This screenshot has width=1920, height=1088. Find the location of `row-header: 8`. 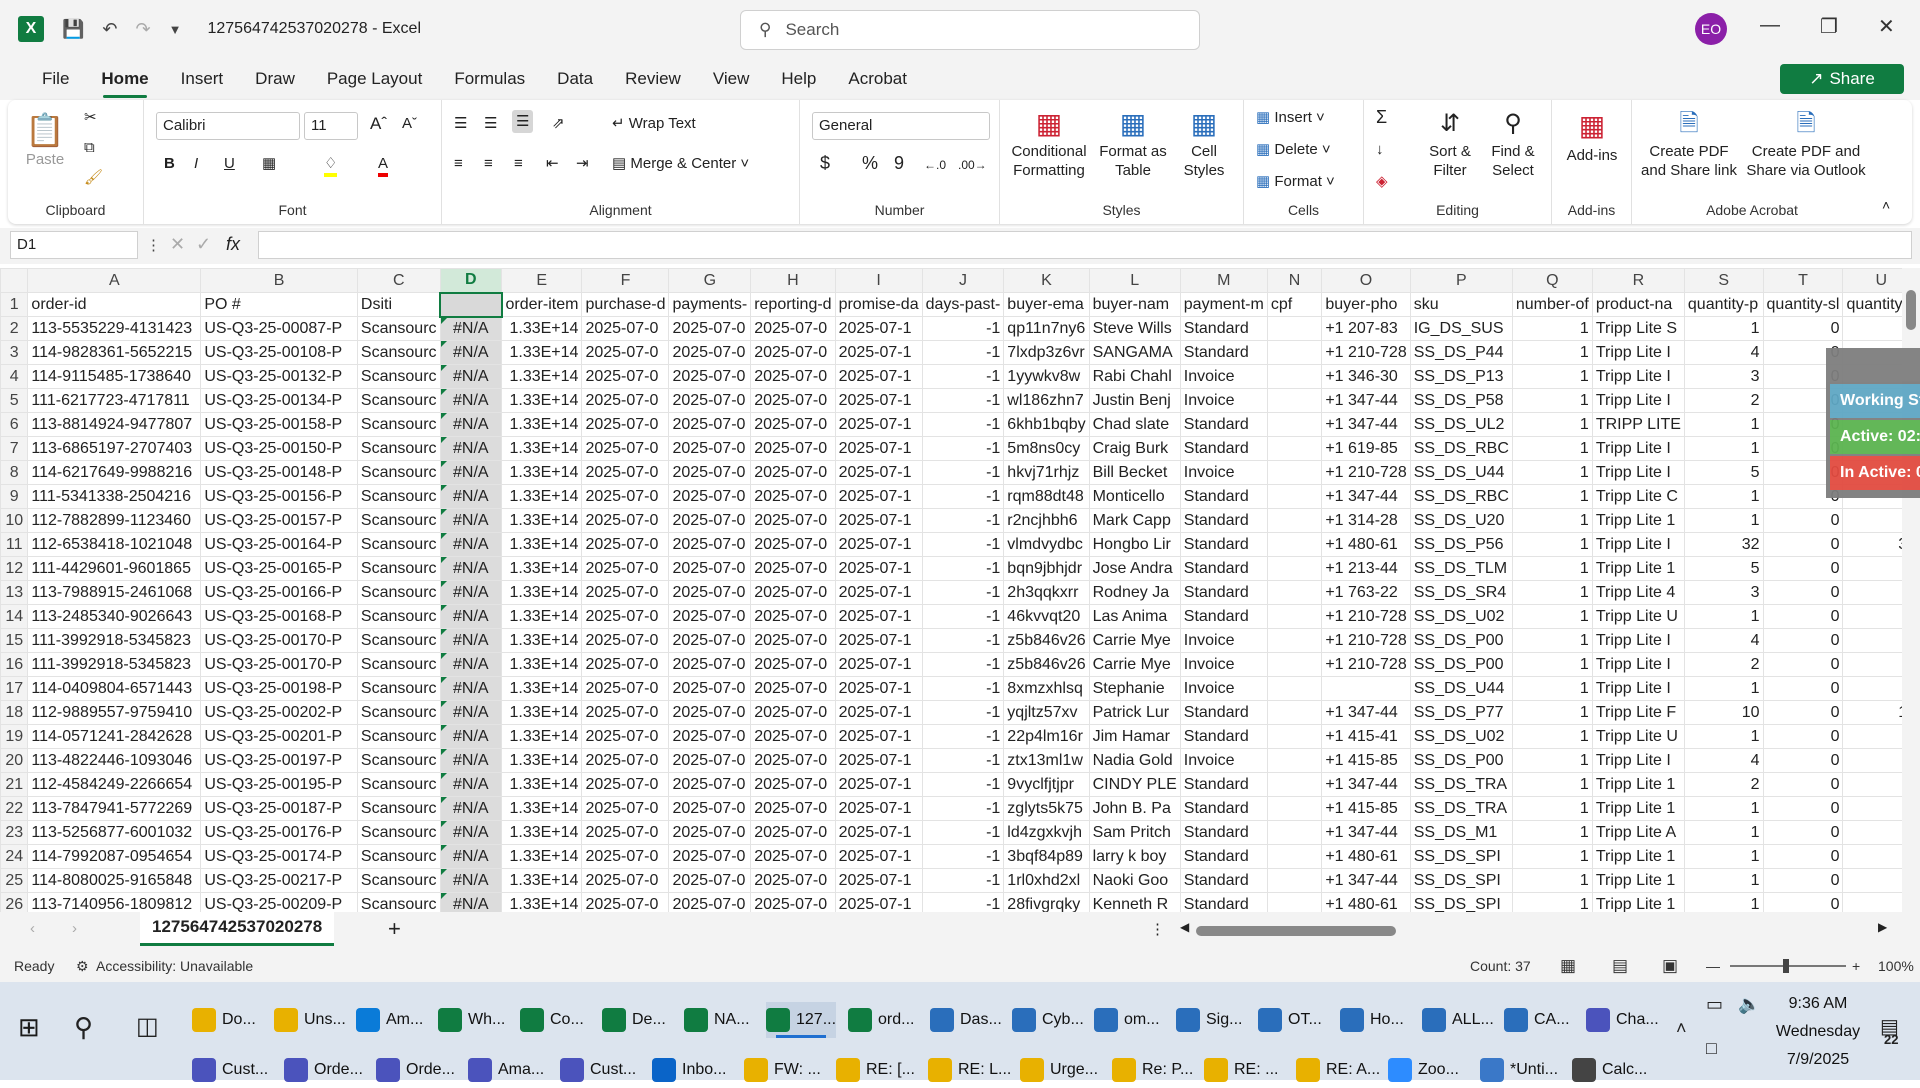

row-header: 8 is located at coordinates (14, 472).